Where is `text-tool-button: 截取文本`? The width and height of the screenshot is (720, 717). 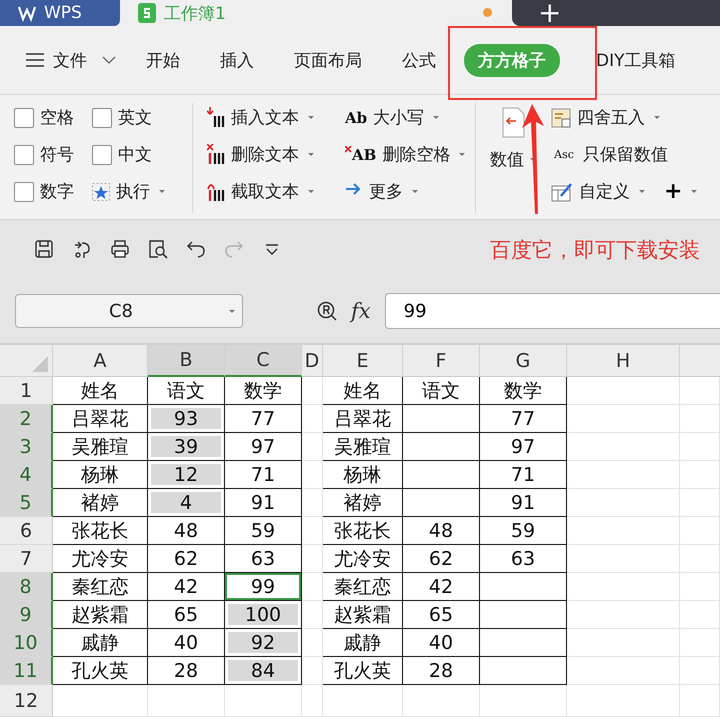
text-tool-button: 截取文本 is located at coordinates (276, 191).